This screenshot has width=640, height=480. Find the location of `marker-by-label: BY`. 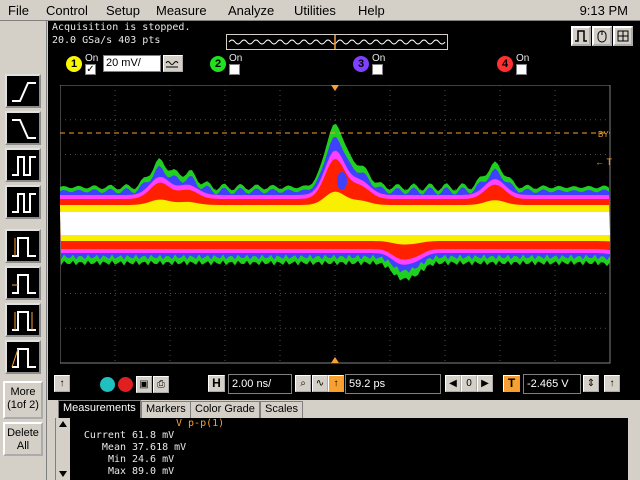

marker-by-label: BY is located at coordinates (603, 134).